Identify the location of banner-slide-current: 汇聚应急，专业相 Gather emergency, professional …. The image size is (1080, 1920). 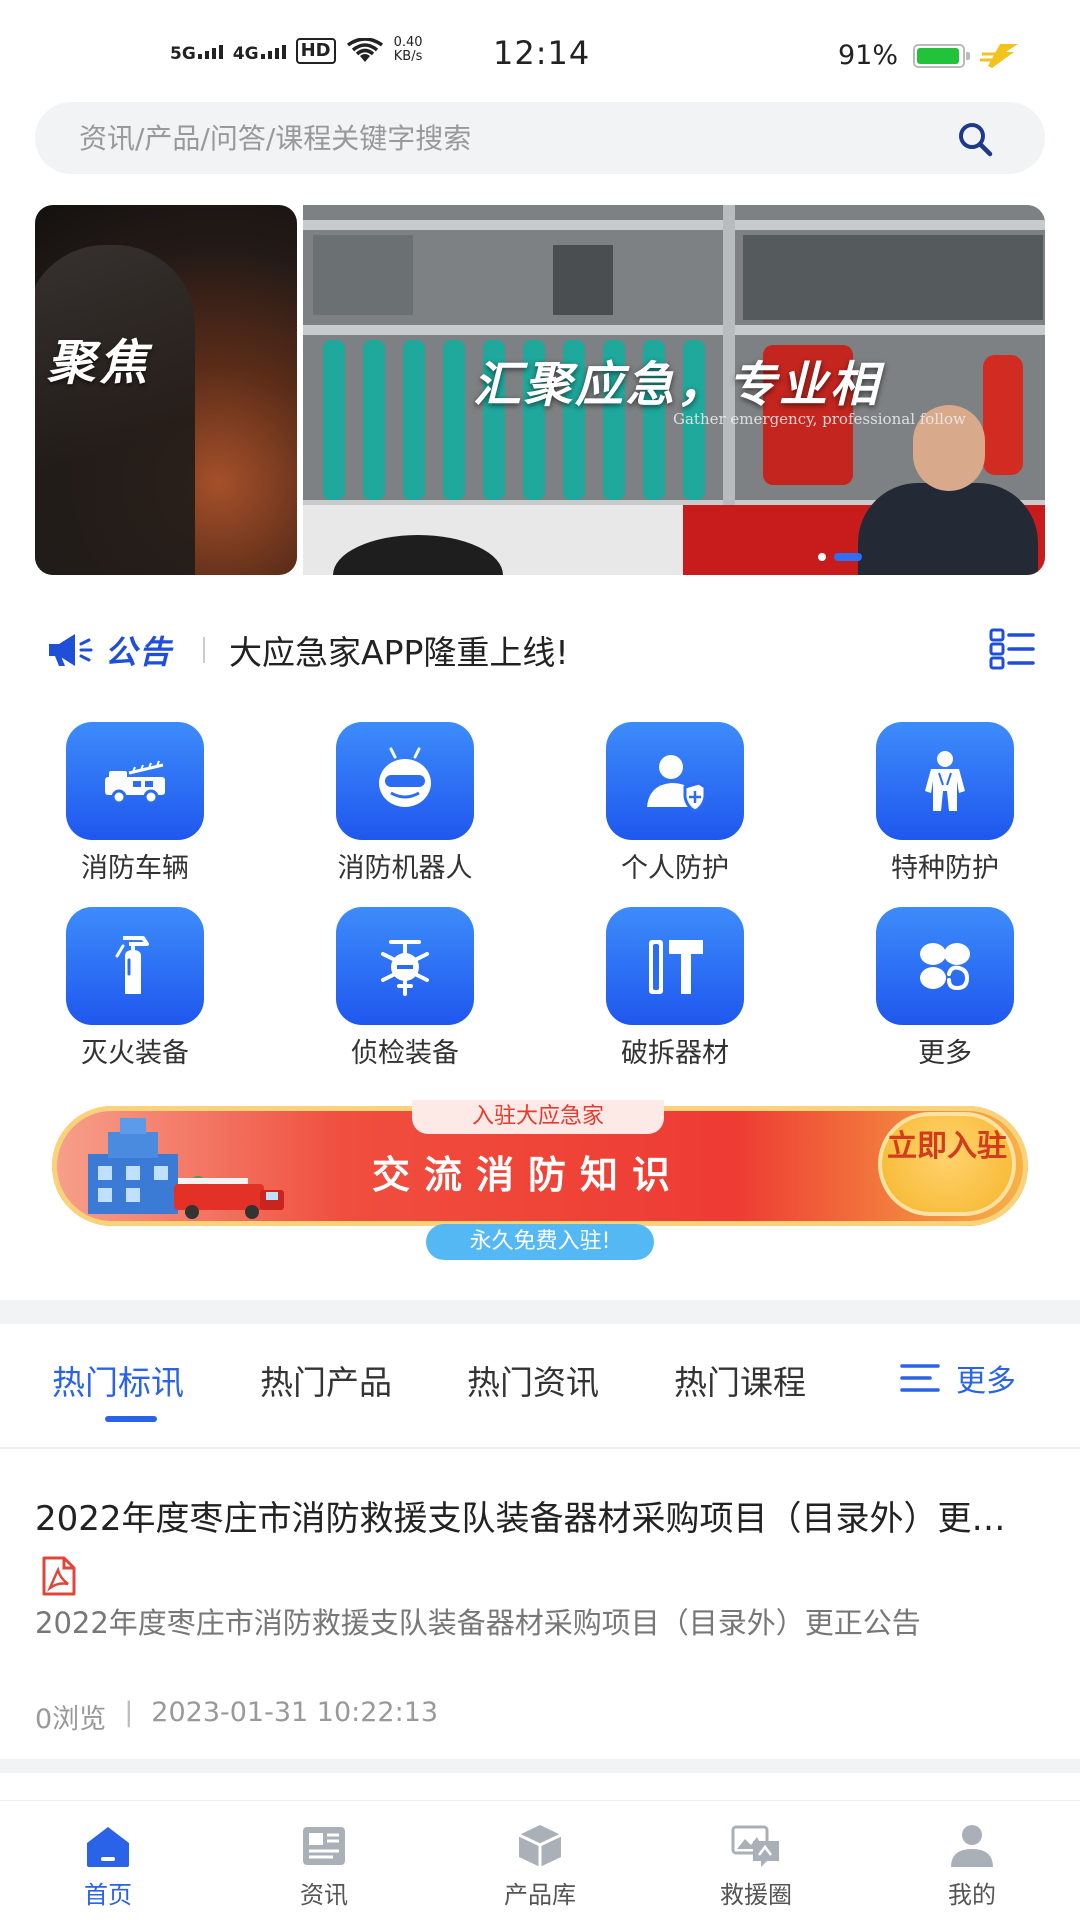
(674, 390).